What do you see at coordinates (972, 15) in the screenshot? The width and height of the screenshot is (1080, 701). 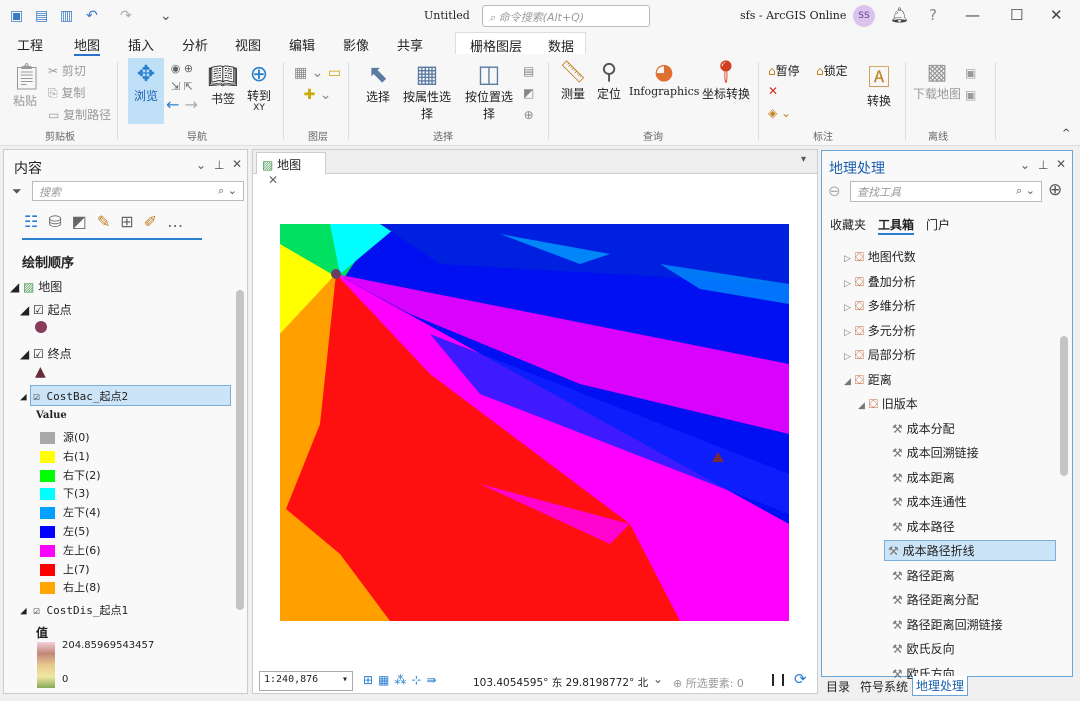 I see `minimize-button: —` at bounding box center [972, 15].